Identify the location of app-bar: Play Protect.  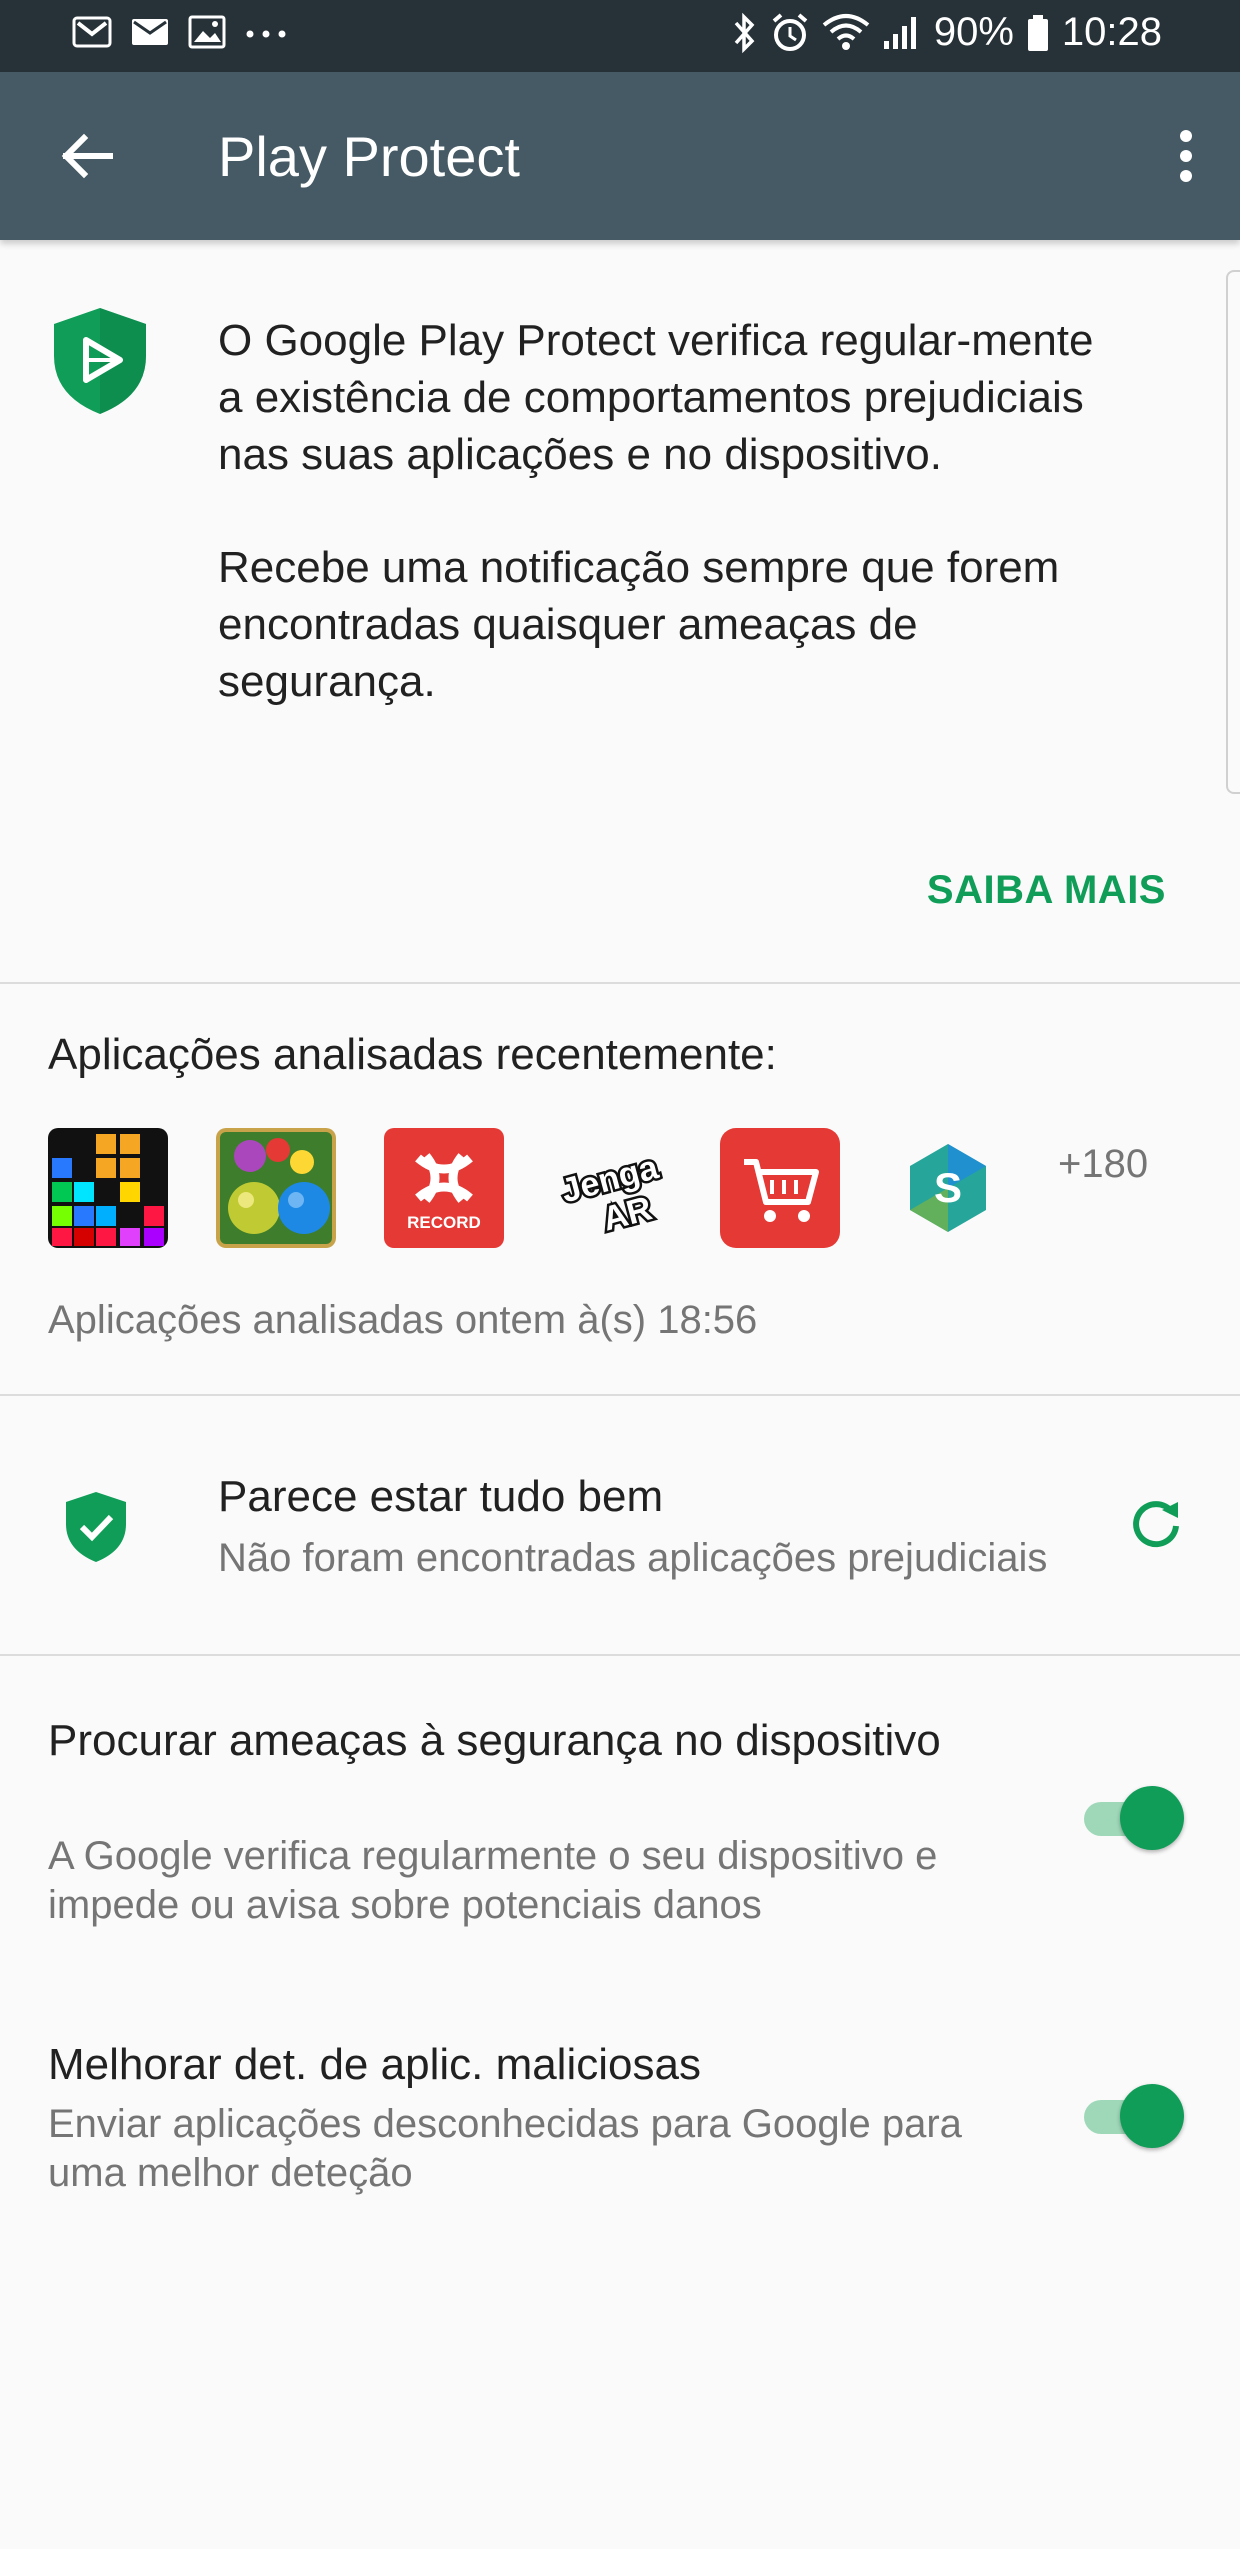
(620, 156).